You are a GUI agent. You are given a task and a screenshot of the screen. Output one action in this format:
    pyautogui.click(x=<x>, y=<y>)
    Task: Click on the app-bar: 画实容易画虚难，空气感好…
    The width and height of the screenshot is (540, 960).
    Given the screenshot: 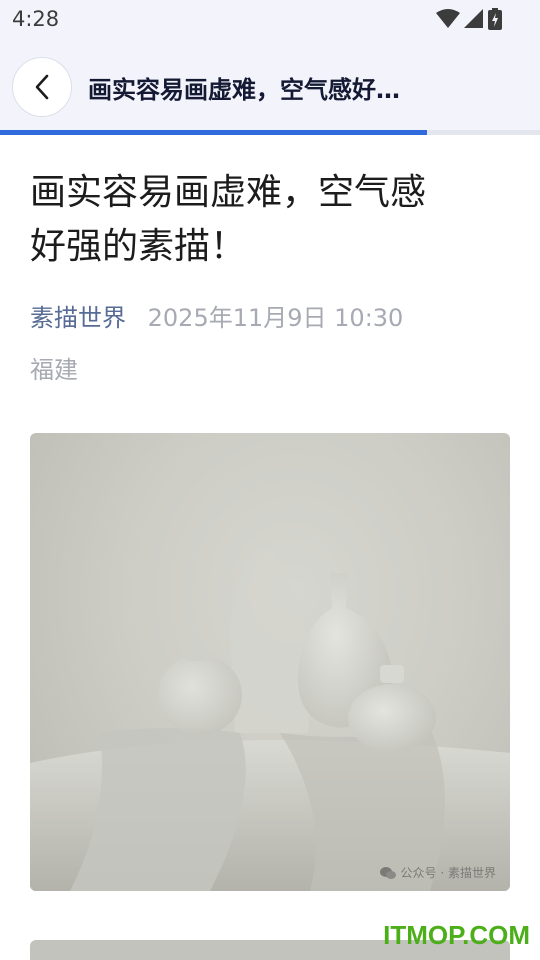 What is the action you would take?
    pyautogui.click(x=270, y=84)
    